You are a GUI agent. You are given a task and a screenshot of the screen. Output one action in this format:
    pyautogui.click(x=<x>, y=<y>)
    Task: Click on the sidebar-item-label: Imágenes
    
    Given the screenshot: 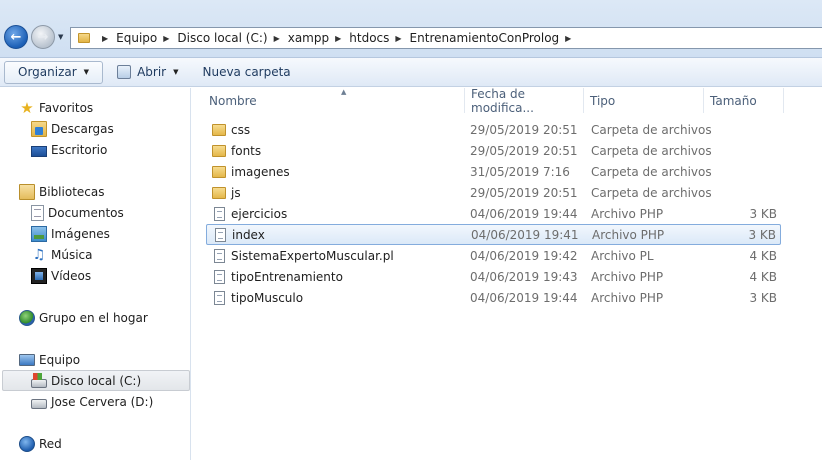 What is the action you would take?
    pyautogui.click(x=80, y=233)
    